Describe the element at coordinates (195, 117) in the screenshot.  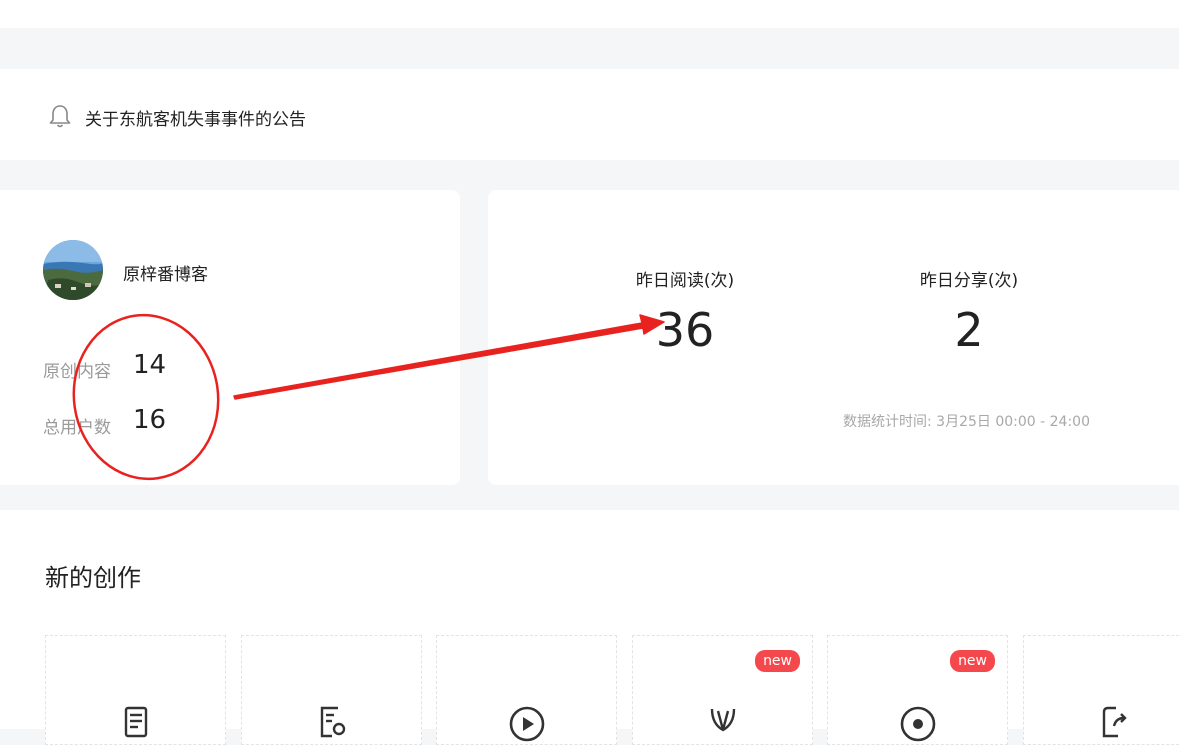
I see `notice-text: 关于东航客机失事事件的公告` at that location.